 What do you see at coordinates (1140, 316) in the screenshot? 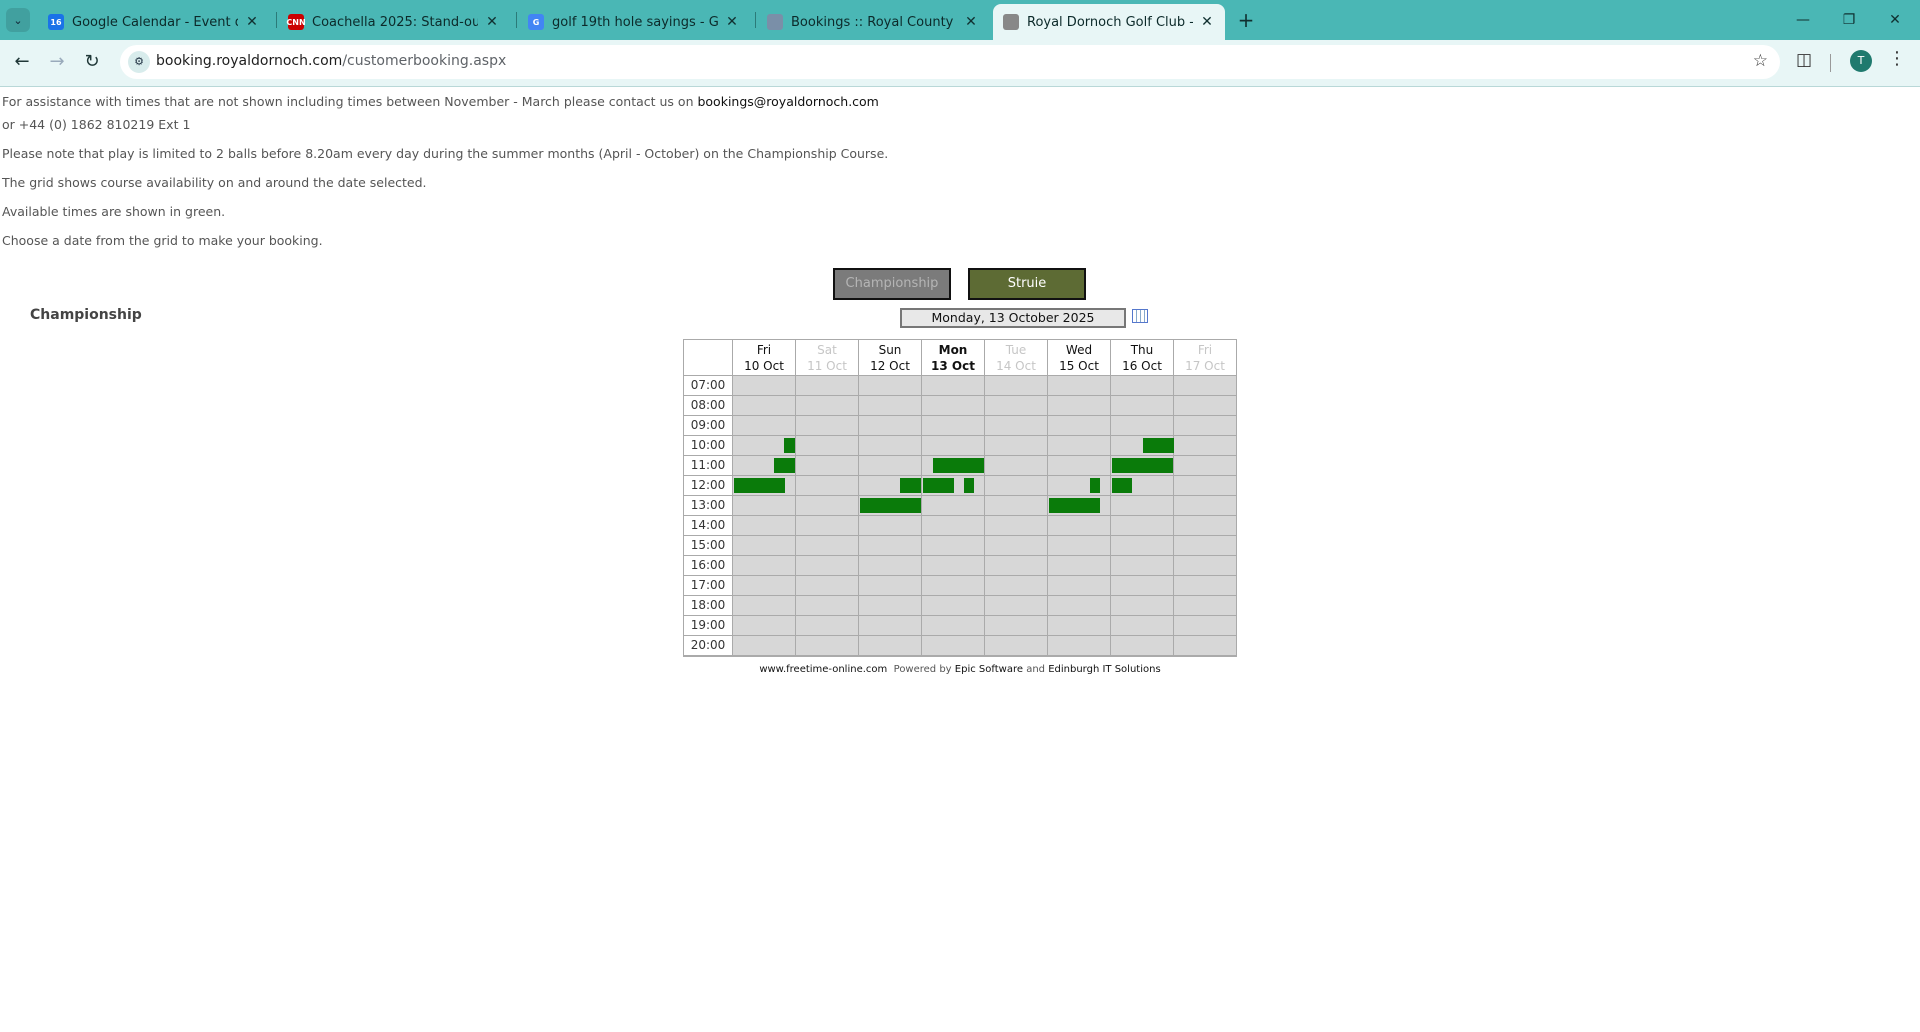
I see `calendar-picker-icon` at bounding box center [1140, 316].